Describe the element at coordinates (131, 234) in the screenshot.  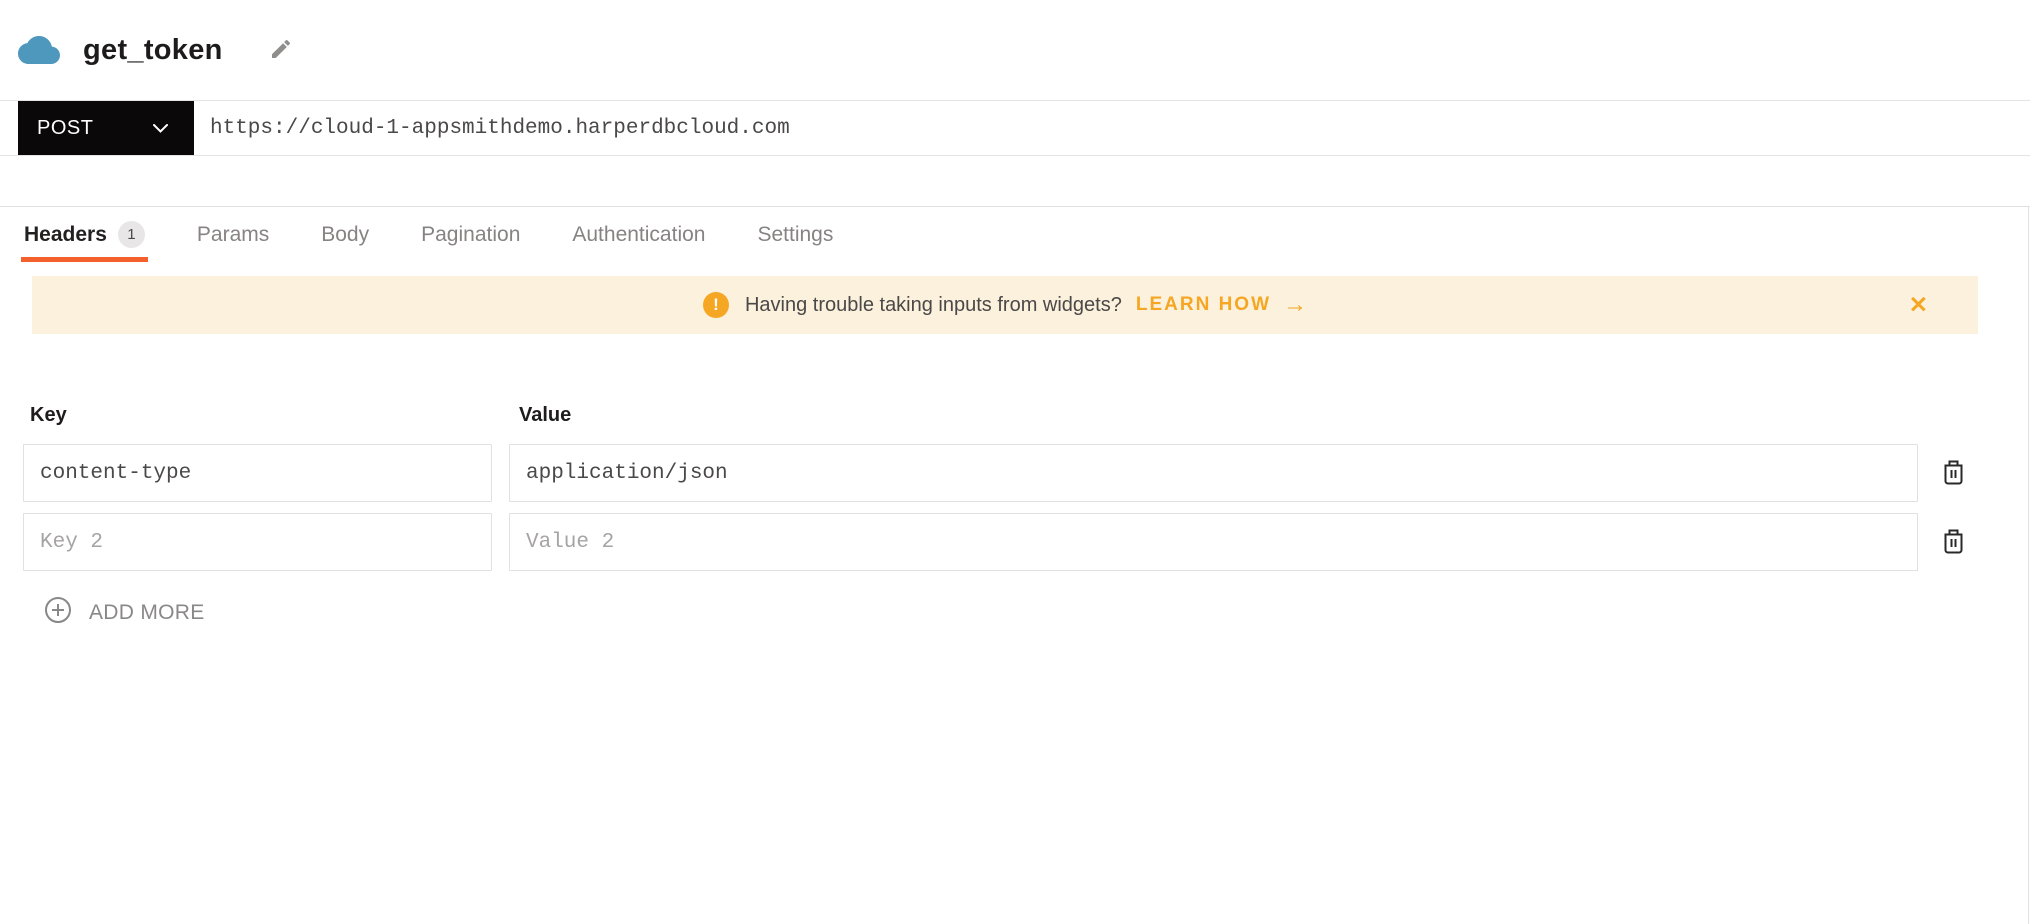
I see `headers-count-badge: 1` at that location.